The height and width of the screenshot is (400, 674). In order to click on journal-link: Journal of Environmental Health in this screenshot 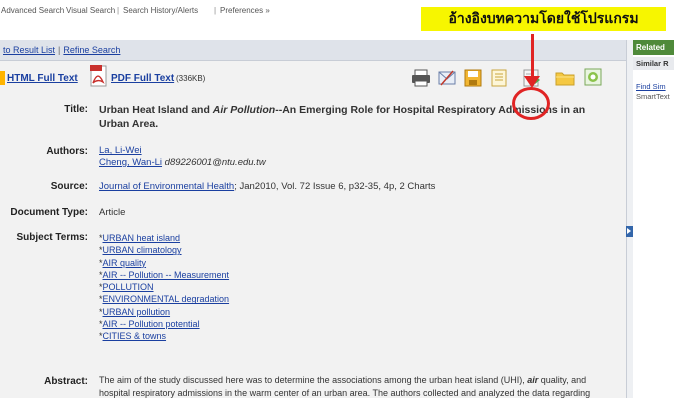, I will do `click(166, 186)`.